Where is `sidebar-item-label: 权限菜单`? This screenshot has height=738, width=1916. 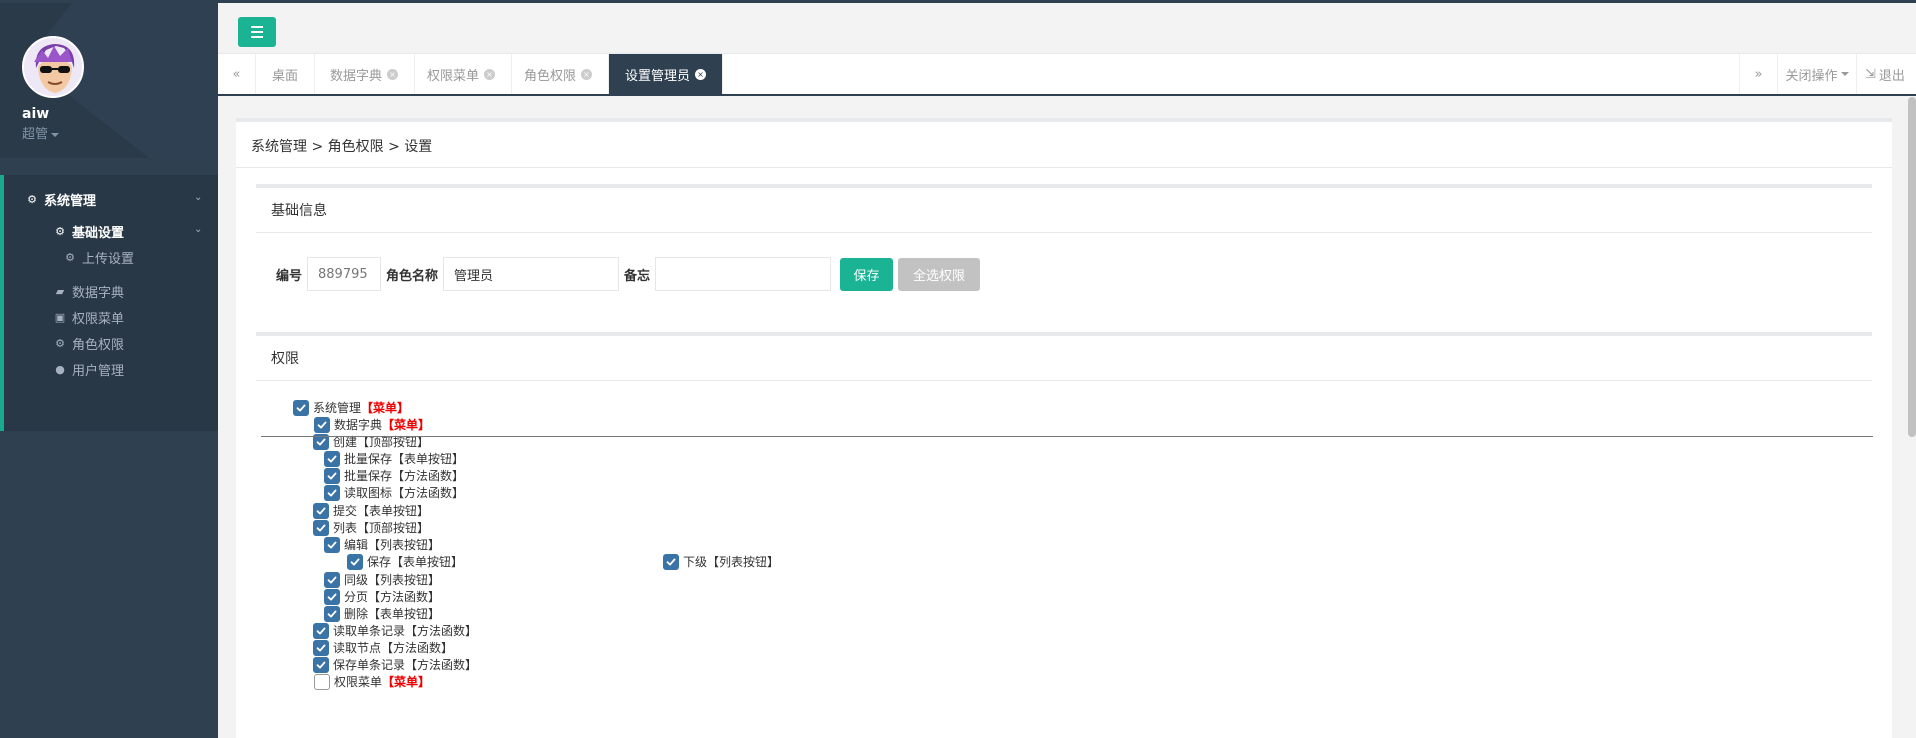
sidebar-item-label: 权限菜单 is located at coordinates (98, 319).